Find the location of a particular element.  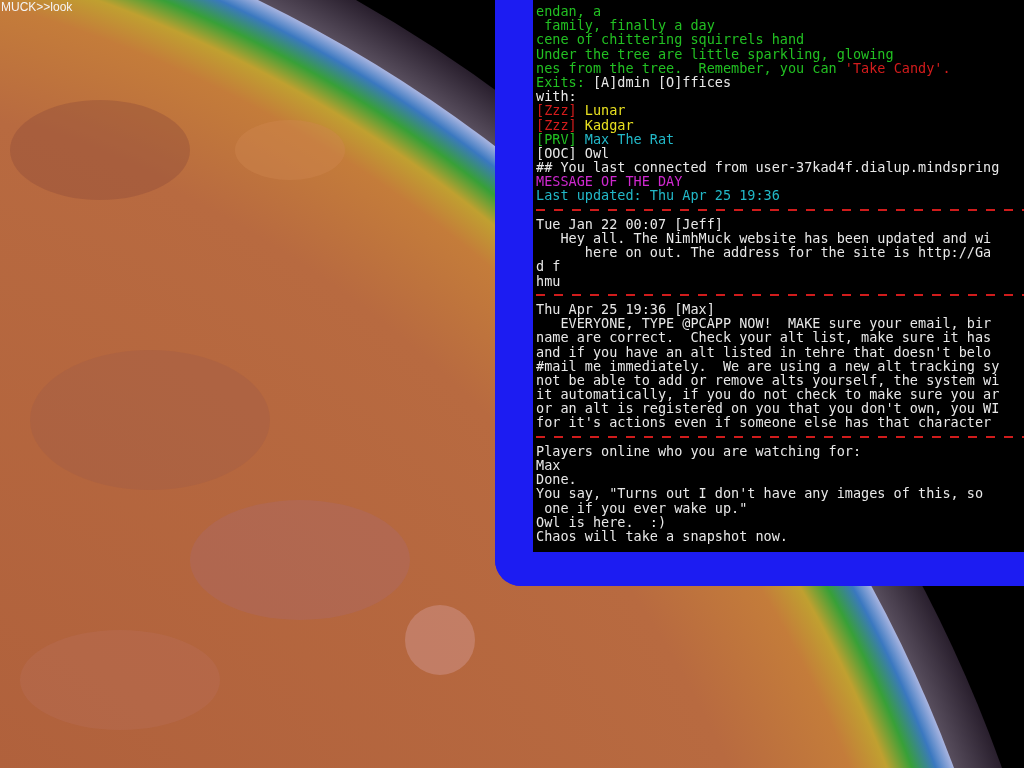

terminal-line: one if you ever wake up." is located at coordinates (645, 507).